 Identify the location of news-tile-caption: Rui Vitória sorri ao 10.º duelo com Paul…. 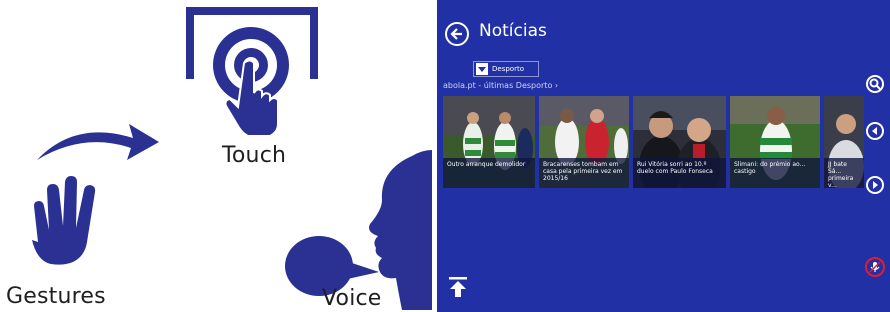
(679, 173).